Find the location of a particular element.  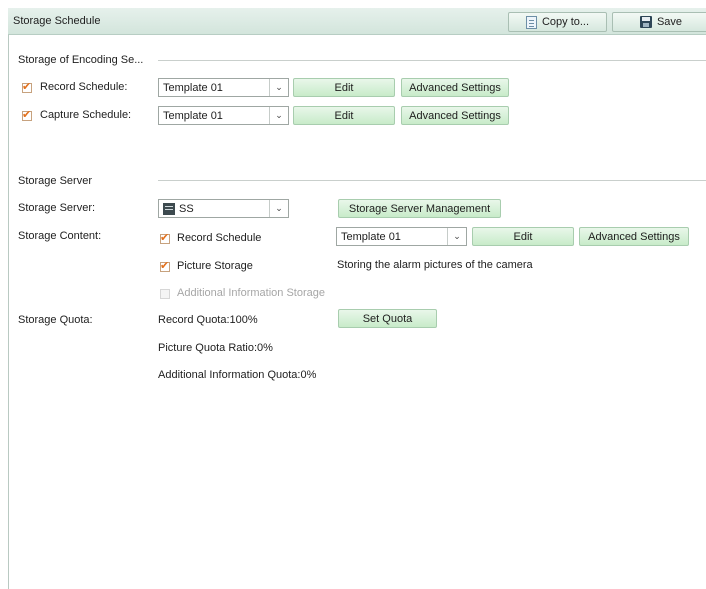

capture-schedule-label: Capture Schedule: is located at coordinates (86, 115).